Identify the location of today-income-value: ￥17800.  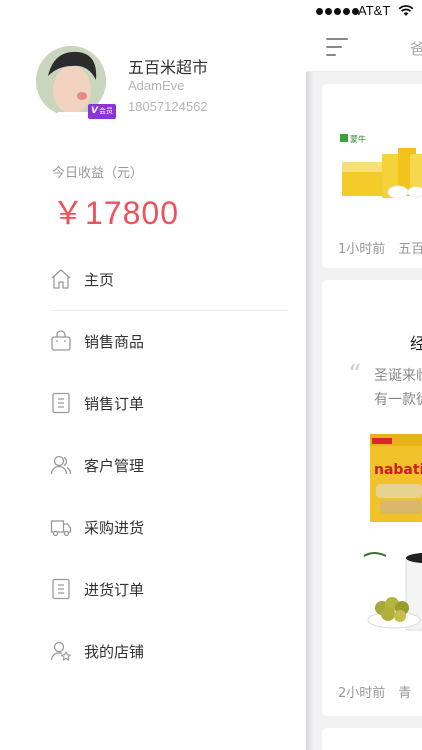
(115, 213).